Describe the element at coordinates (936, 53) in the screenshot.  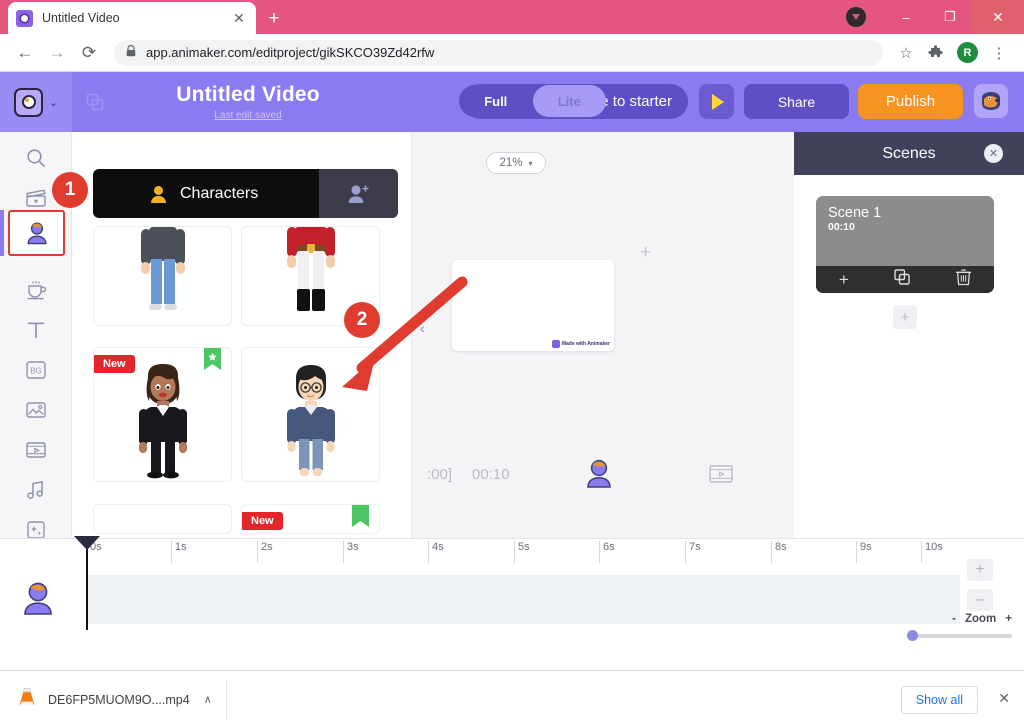
I see `extensions-icon` at that location.